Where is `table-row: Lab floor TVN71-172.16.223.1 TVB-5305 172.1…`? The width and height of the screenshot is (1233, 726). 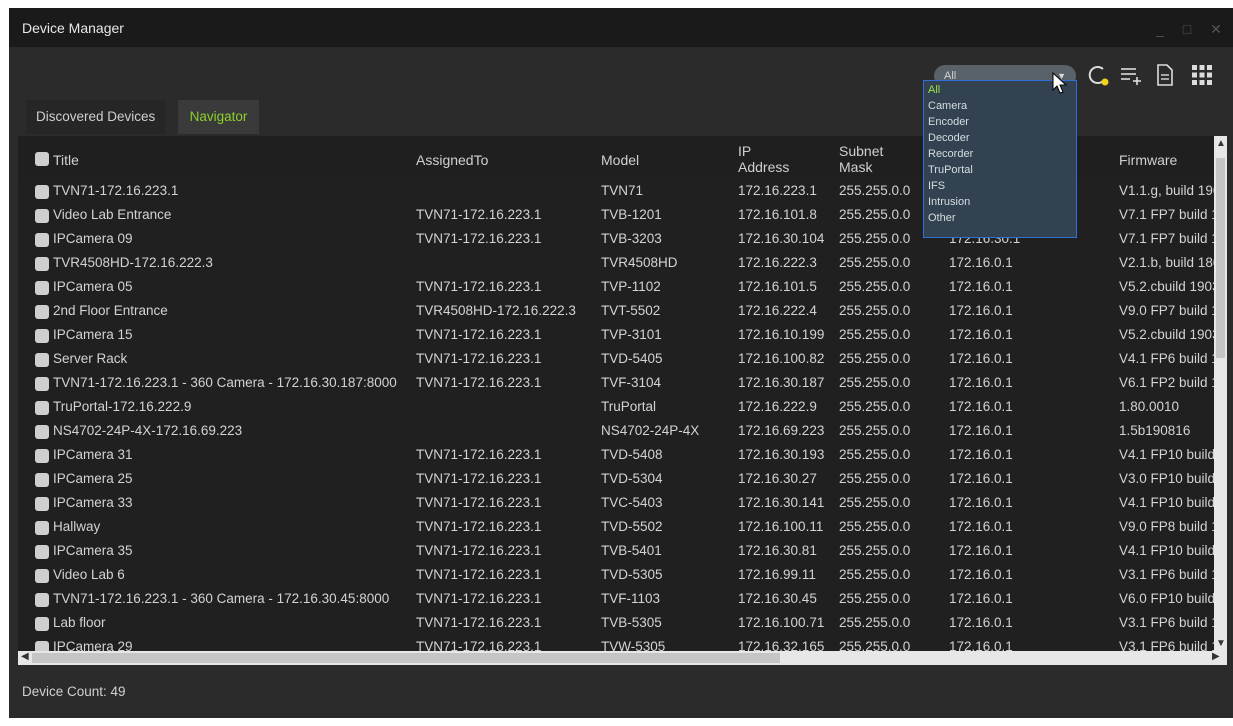
table-row: Lab floor TVN71-172.16.223.1 TVB-5305 172.1… is located at coordinates (616, 624).